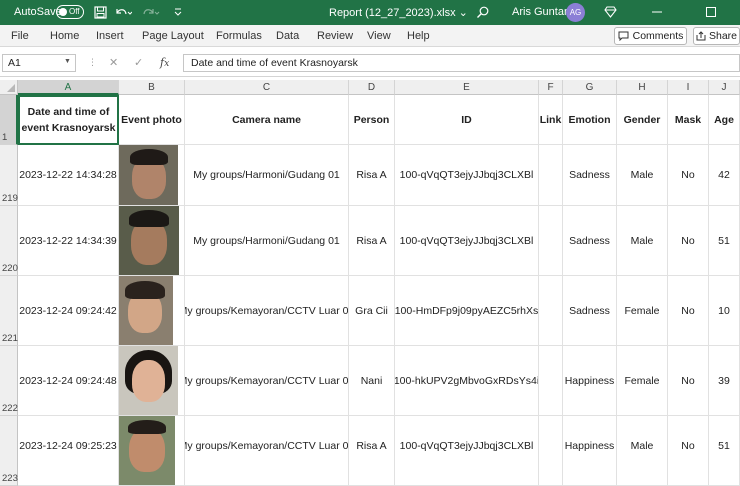 The image size is (740, 486). What do you see at coordinates (335, 36) in the screenshot?
I see `tab-review: Review` at bounding box center [335, 36].